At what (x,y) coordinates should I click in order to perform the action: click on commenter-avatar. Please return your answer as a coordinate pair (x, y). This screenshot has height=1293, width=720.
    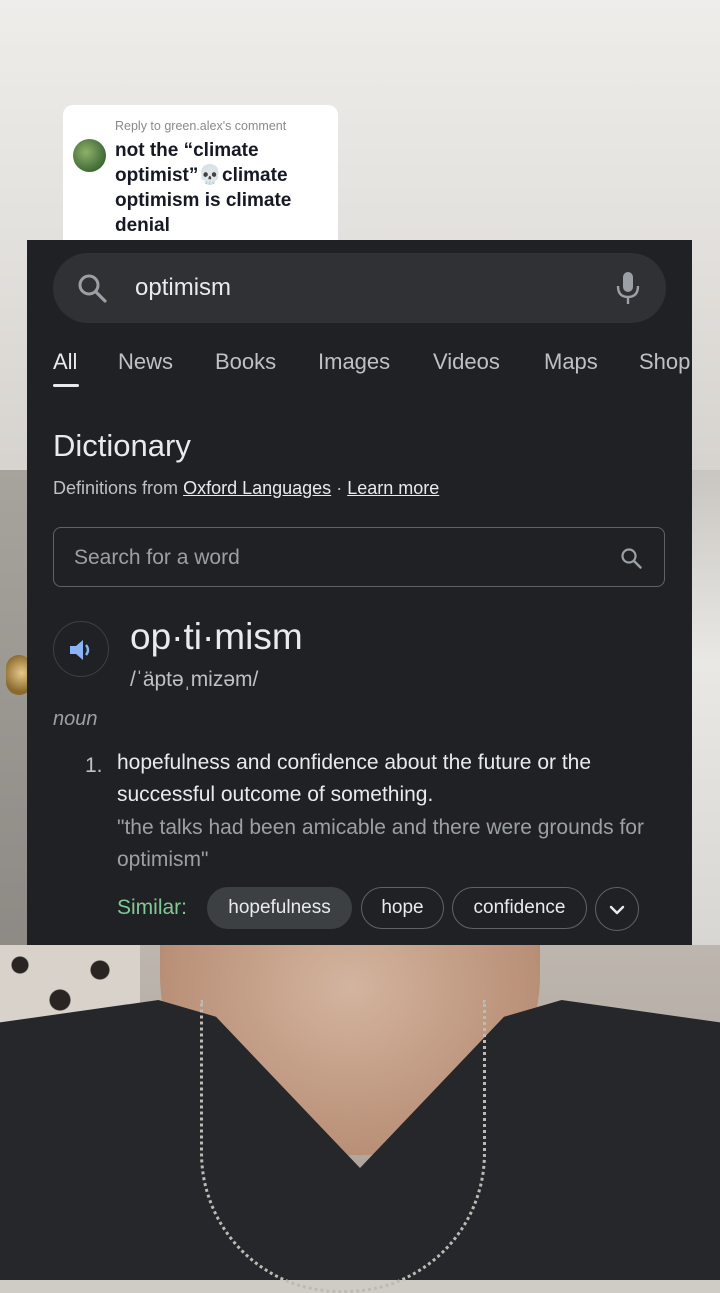
    Looking at the image, I should click on (89, 155).